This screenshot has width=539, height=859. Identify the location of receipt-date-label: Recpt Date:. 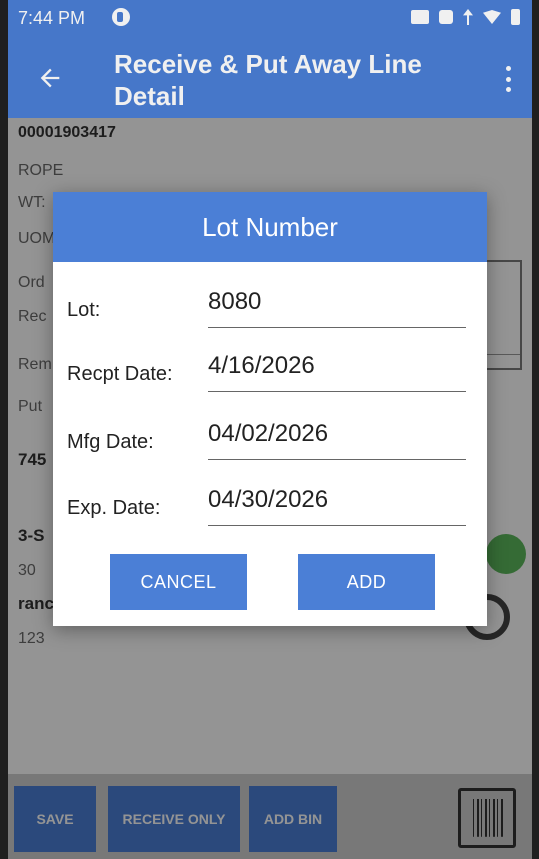
(120, 374).